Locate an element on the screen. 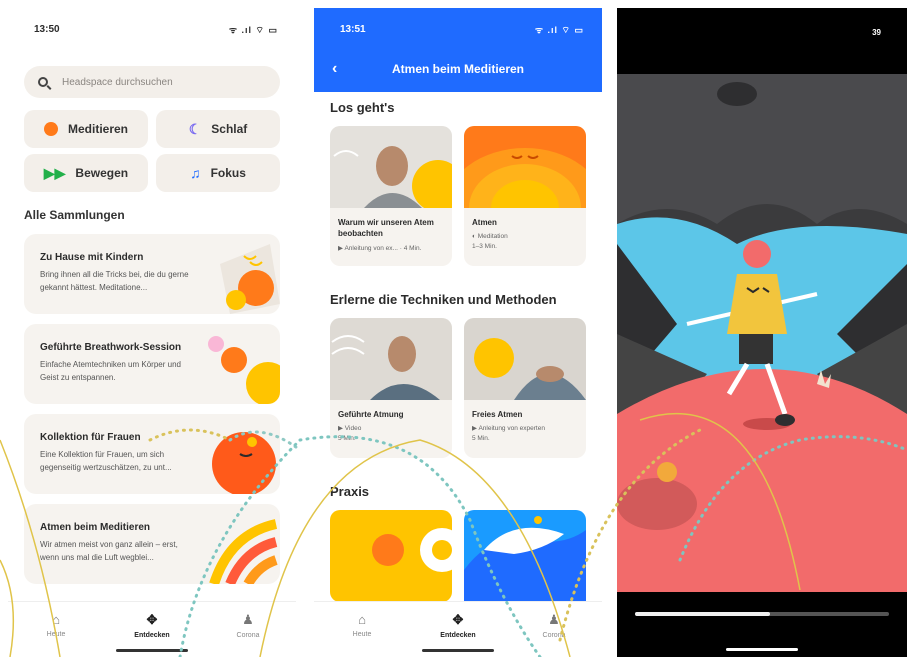 The width and height of the screenshot is (907, 657). section-title: Erlerne die Techniken und Methoden is located at coordinates (443, 299).